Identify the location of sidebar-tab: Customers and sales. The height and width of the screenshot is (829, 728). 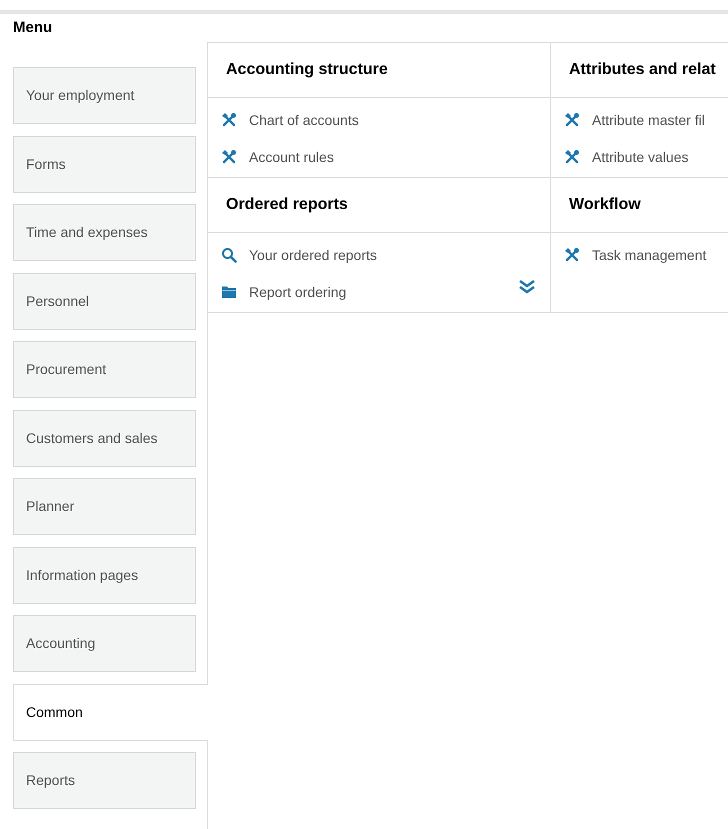
(104, 438).